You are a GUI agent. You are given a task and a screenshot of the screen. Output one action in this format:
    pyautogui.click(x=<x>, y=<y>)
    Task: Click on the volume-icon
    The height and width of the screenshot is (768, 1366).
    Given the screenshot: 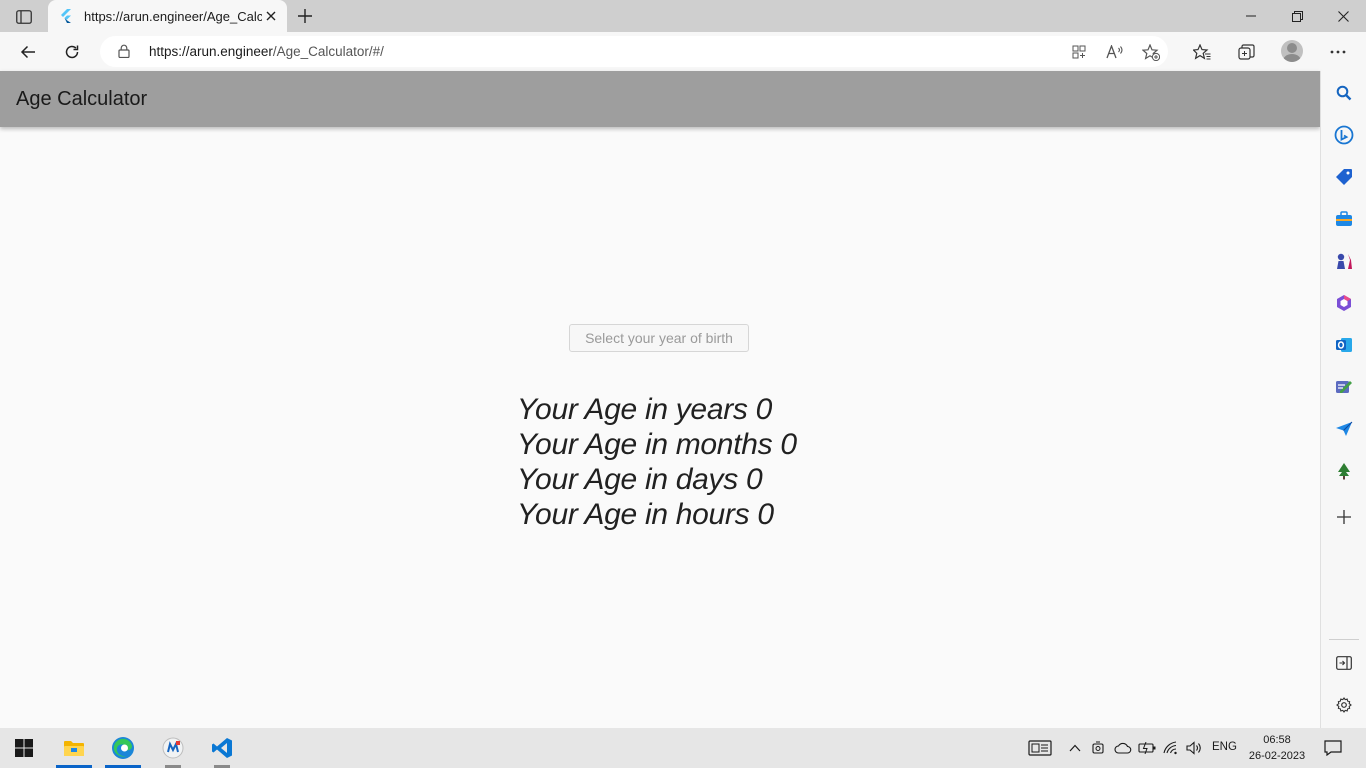 What is the action you would take?
    pyautogui.click(x=1195, y=748)
    